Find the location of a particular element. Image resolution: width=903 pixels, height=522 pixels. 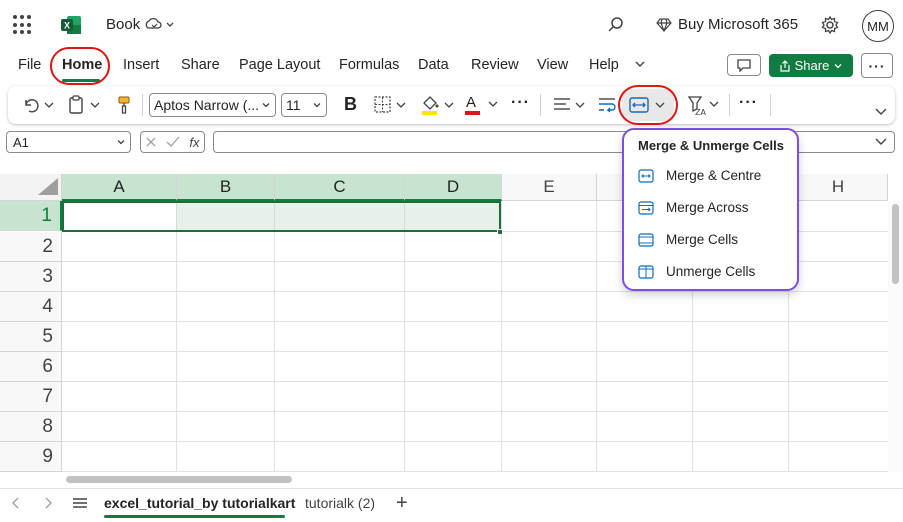

comment-icon is located at coordinates (744, 65).